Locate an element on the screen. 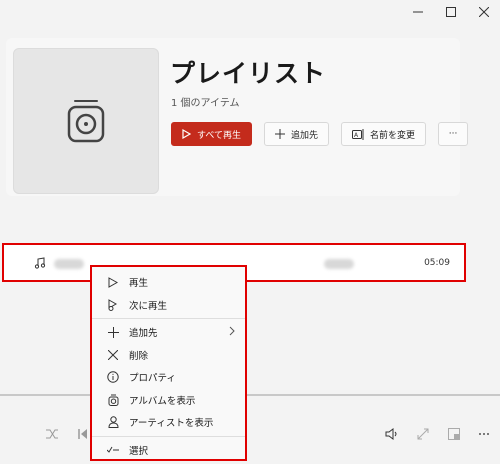 This screenshot has height=464, width=500. minimize-icon is located at coordinates (417, 12).